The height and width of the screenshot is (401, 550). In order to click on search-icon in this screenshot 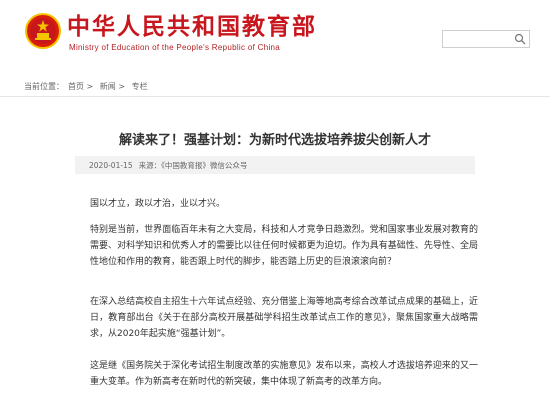, I will do `click(520, 39)`.